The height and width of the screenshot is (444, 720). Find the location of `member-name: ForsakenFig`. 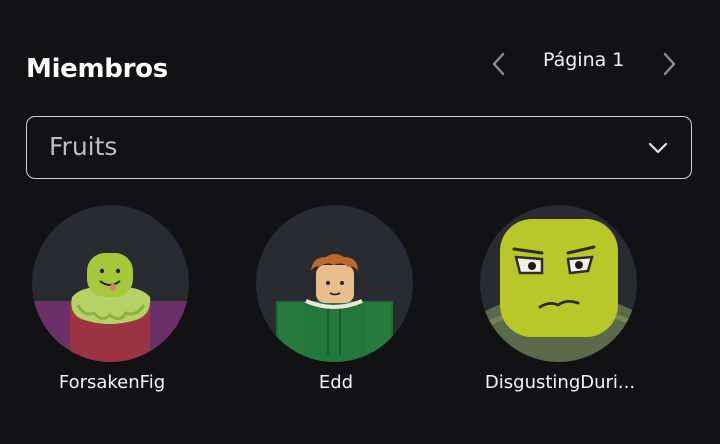

member-name: ForsakenFig is located at coordinates (112, 382).